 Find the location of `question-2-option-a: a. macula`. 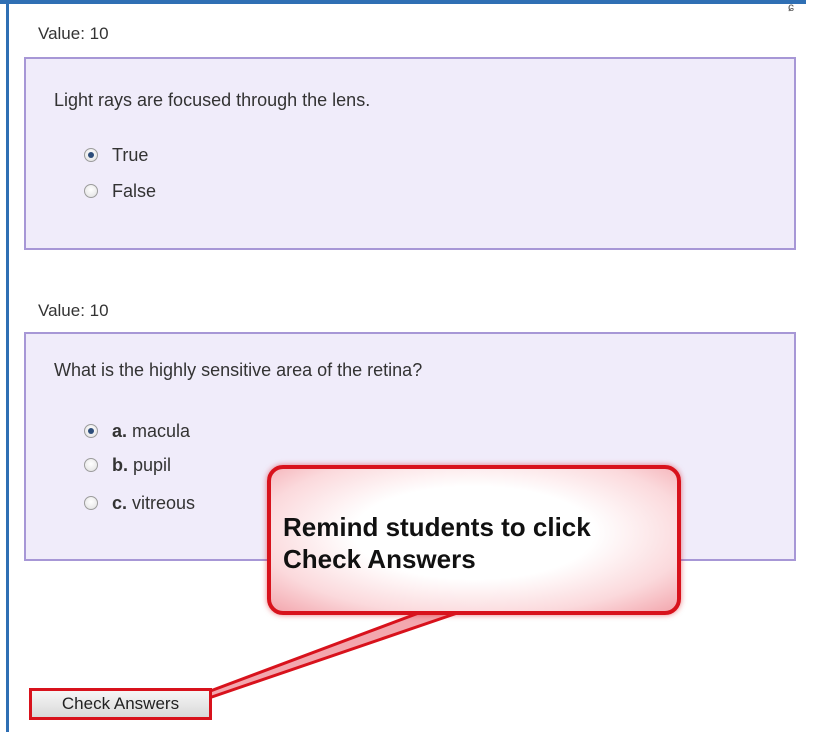

question-2-option-a: a. macula is located at coordinates (137, 431).